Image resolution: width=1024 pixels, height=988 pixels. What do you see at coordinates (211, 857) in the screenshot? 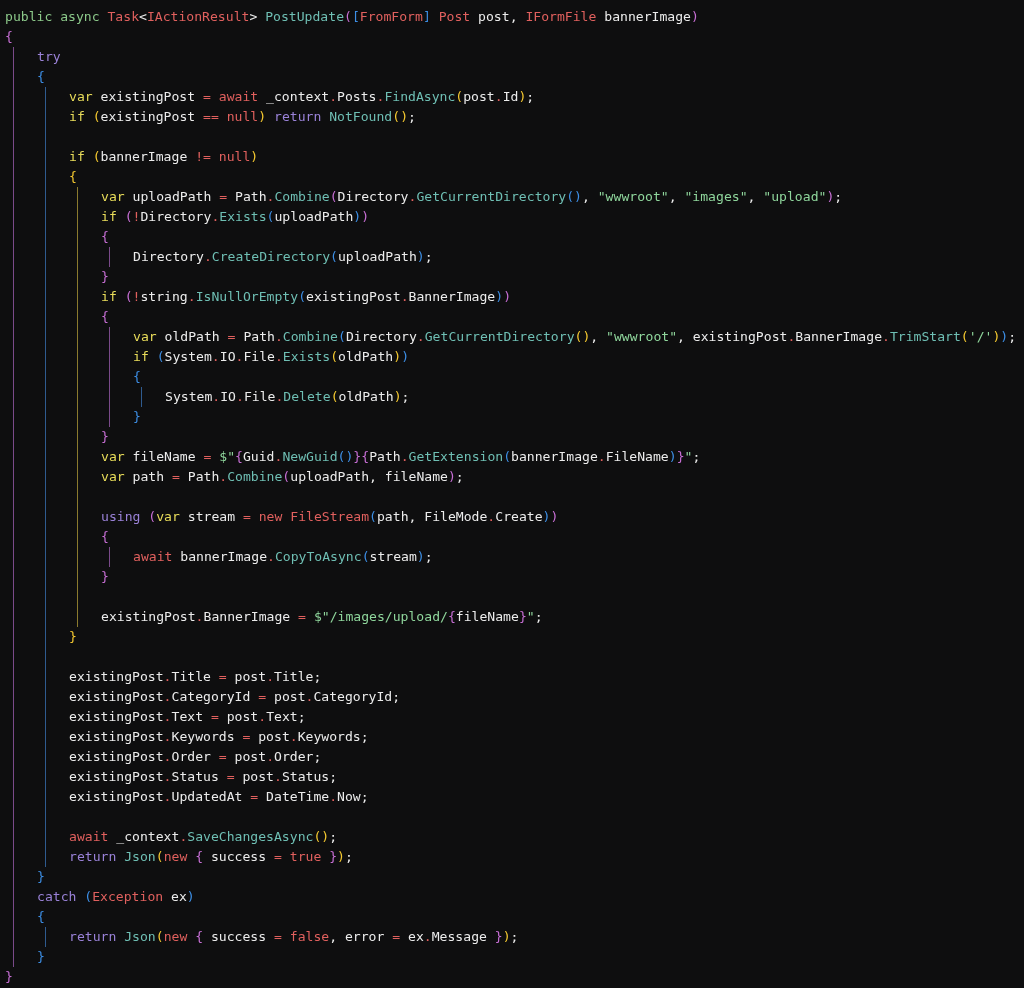
I see `code-line: return Json(new { success = true });` at bounding box center [211, 857].